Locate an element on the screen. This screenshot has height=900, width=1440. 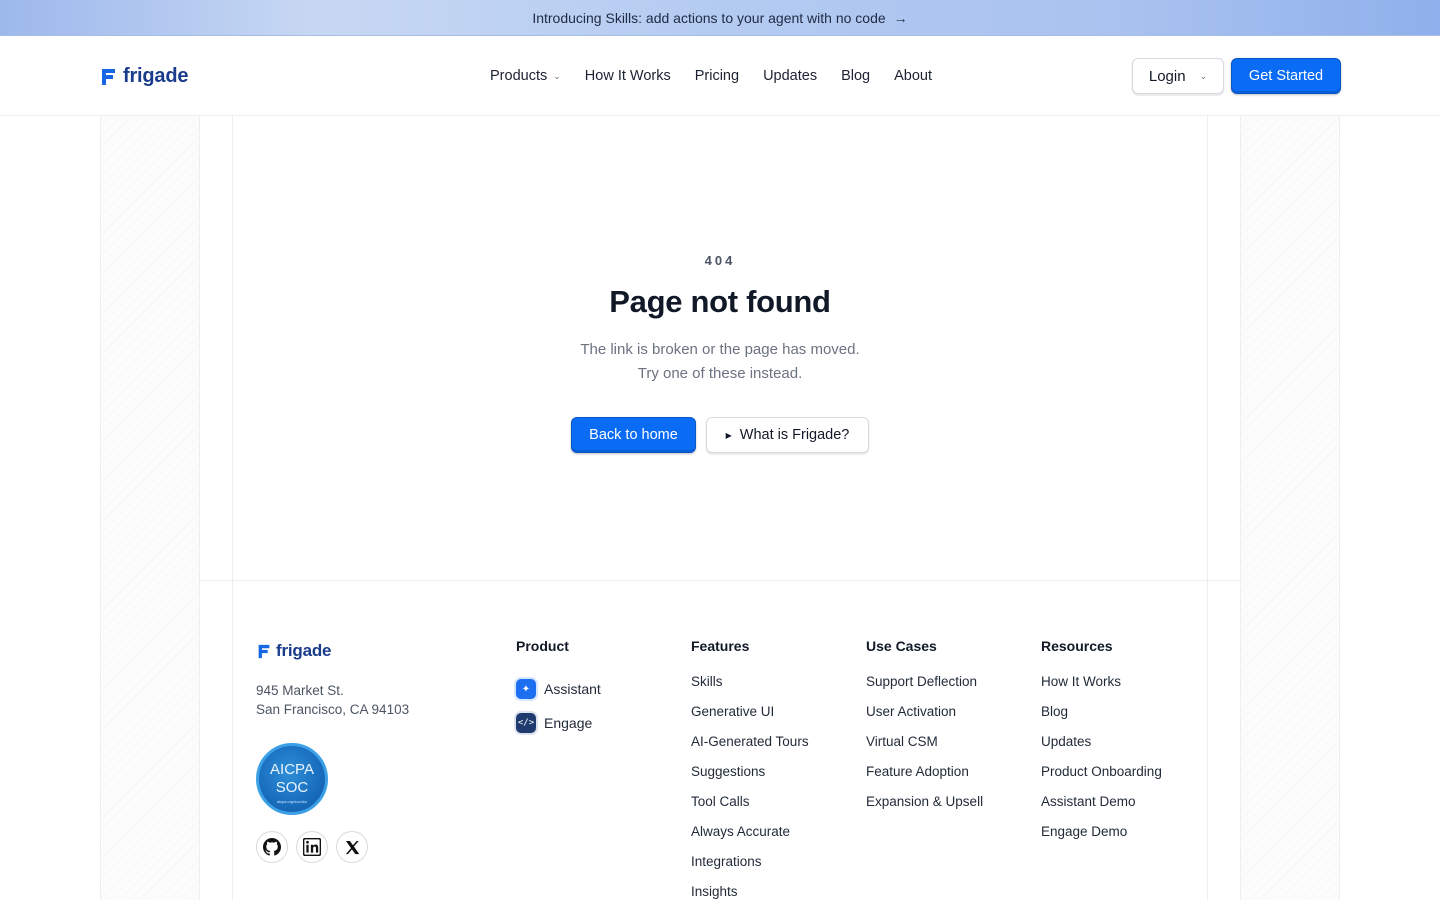
footer-link: Suggestions is located at coordinates (750, 777).